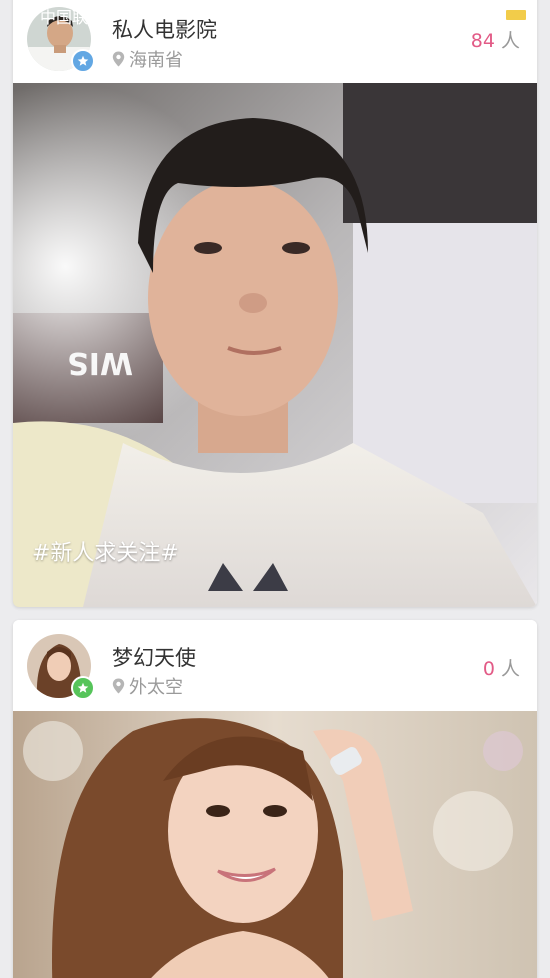 Image resolution: width=550 pixels, height=978 pixels. What do you see at coordinates (516, 15) in the screenshot?
I see `battery-icon` at bounding box center [516, 15].